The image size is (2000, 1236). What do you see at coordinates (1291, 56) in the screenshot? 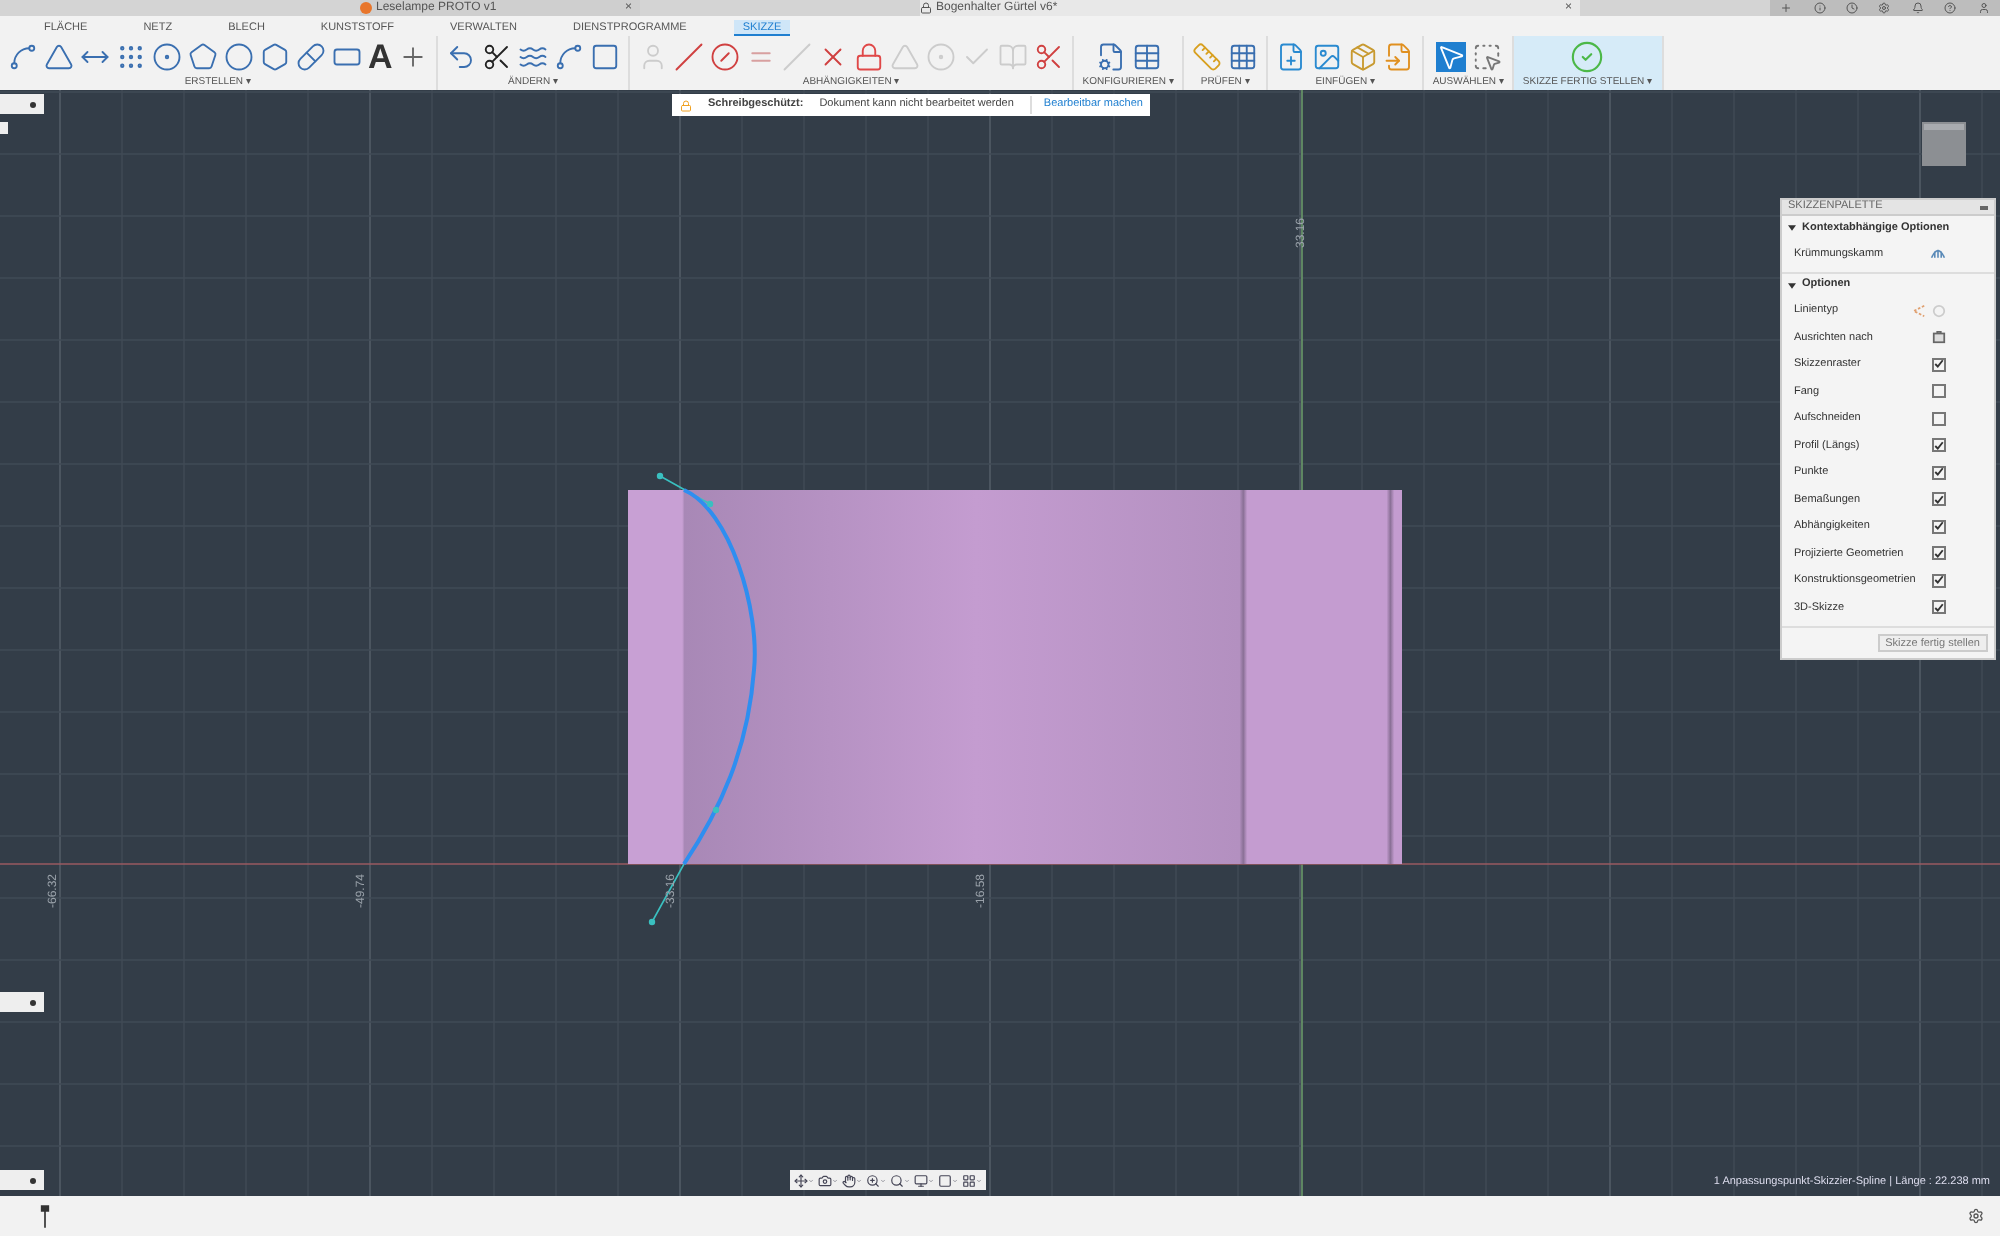
I see `insert-file-icon` at bounding box center [1291, 56].